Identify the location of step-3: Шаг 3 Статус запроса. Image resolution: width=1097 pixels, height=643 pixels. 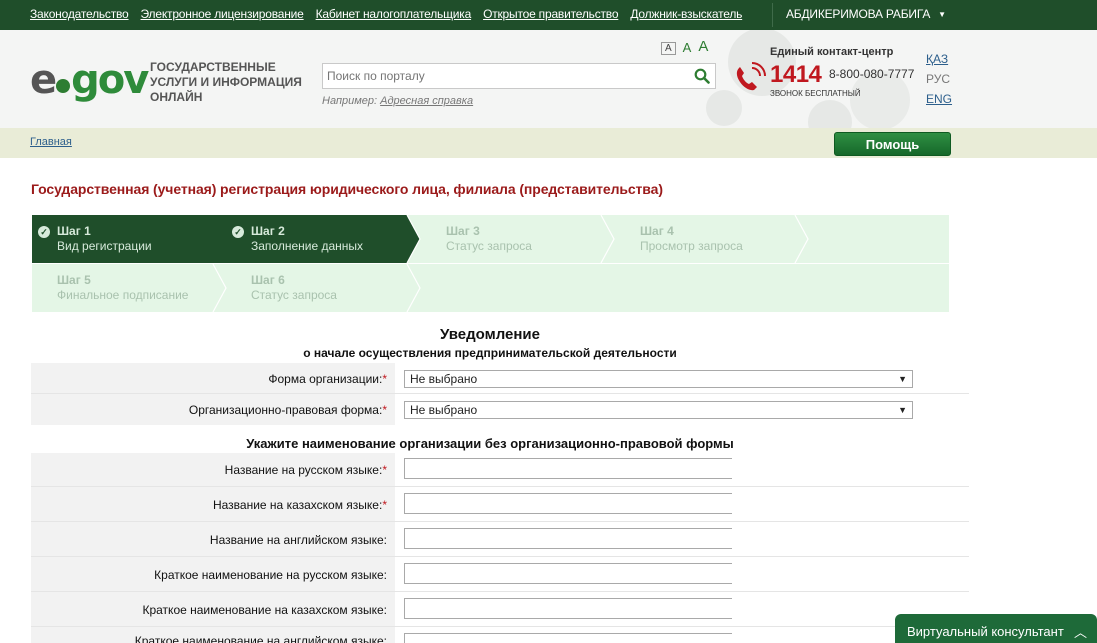
(518, 239).